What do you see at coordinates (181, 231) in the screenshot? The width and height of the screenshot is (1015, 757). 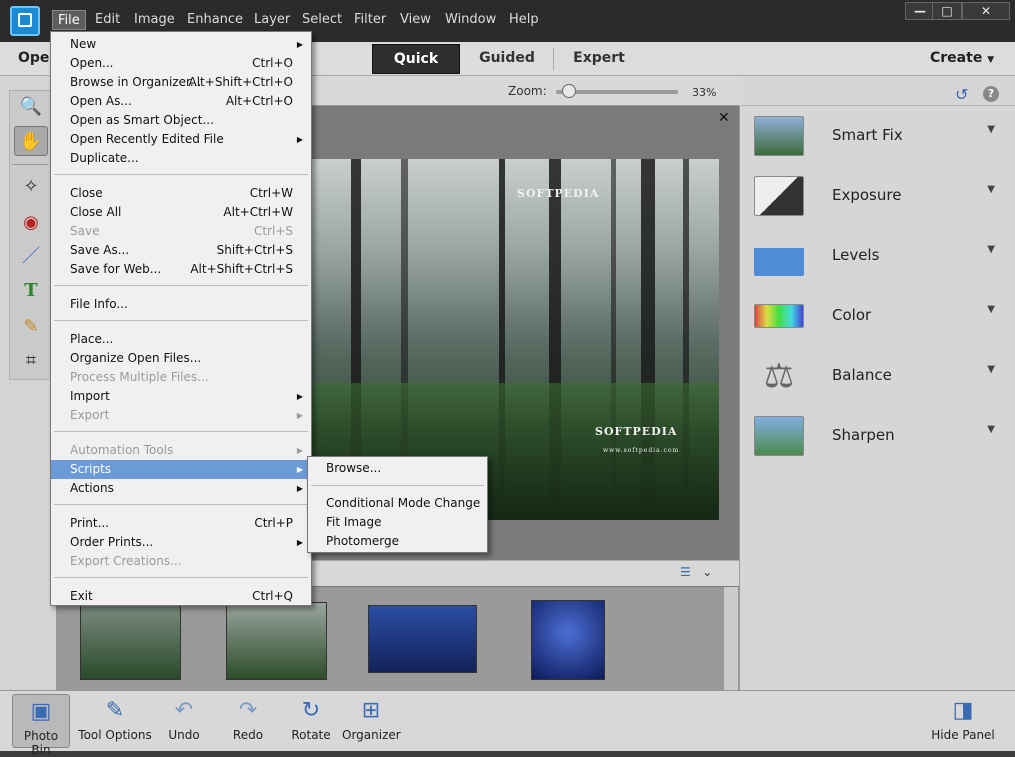 I see `file-menu-item-save: Save Ctrl+S` at bounding box center [181, 231].